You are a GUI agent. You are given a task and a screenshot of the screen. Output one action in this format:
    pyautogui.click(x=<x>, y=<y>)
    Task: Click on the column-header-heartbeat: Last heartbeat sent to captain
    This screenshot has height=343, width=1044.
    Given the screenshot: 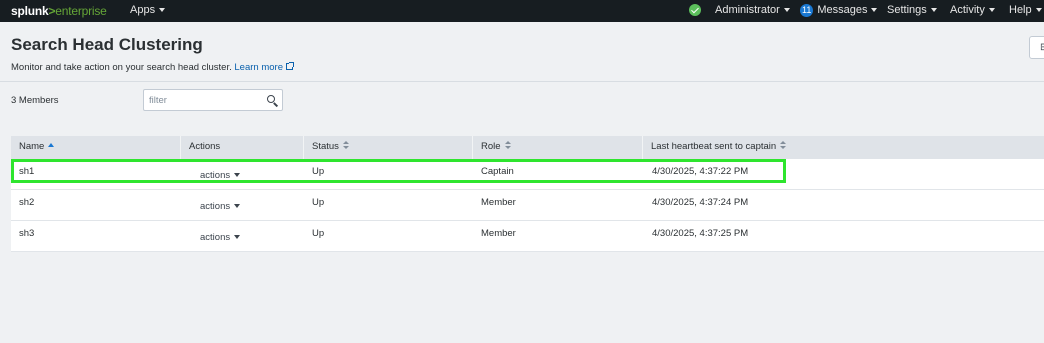 What is the action you would take?
    pyautogui.click(x=843, y=147)
    